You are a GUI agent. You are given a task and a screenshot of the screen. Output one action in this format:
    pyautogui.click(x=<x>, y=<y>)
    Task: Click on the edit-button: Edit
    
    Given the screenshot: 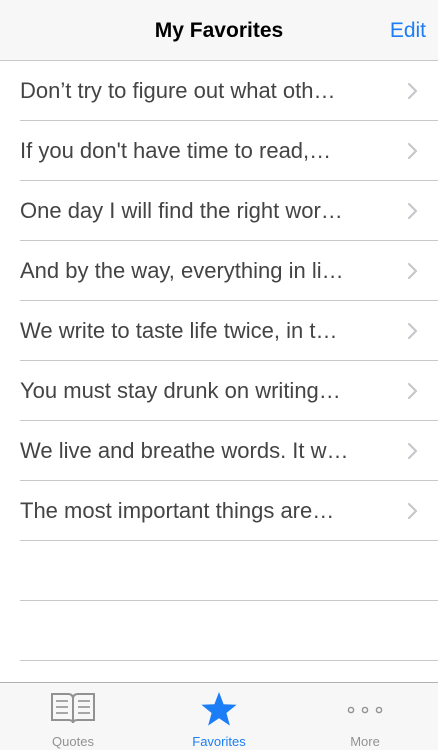 What is the action you would take?
    pyautogui.click(x=408, y=30)
    